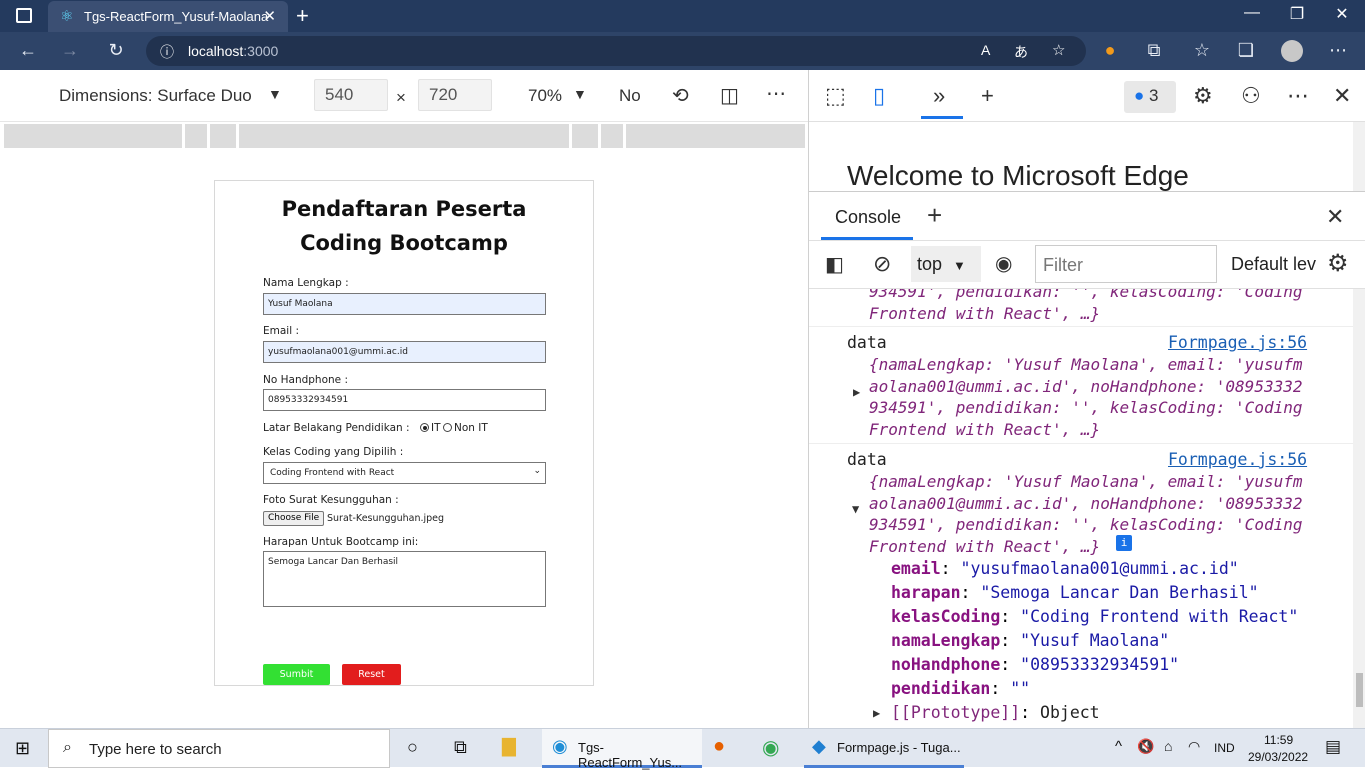  What do you see at coordinates (167, 52) in the screenshot?
I see `info-icon: ⓘ` at bounding box center [167, 52].